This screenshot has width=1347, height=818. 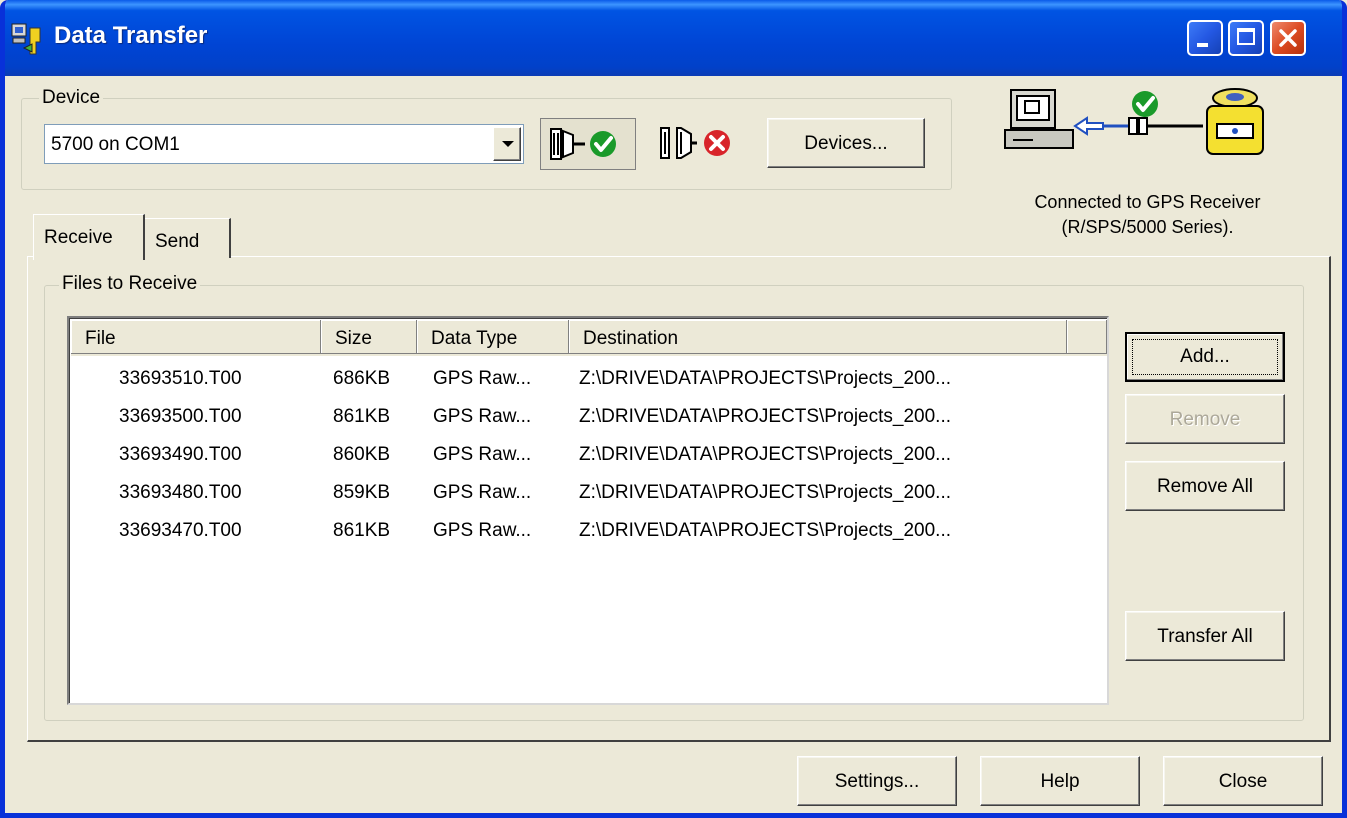 What do you see at coordinates (474, 338) in the screenshot?
I see `column-header-data-type-label: Data Type` at bounding box center [474, 338].